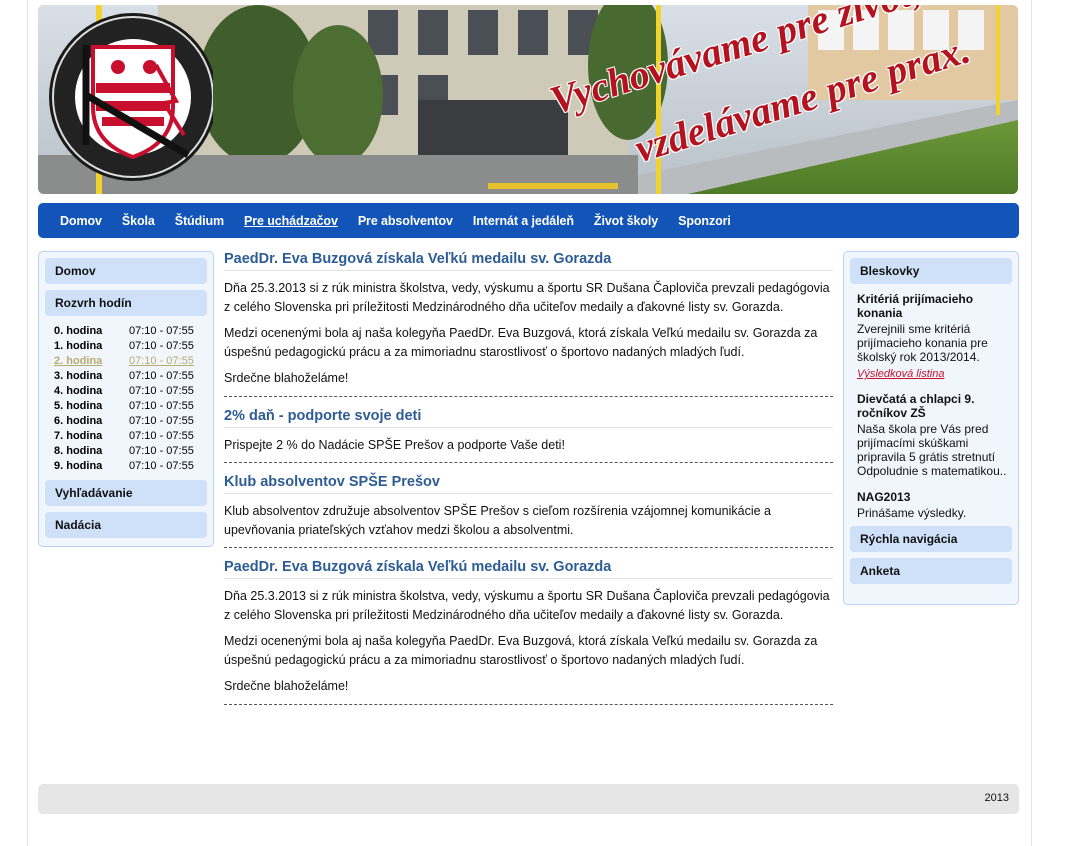 This screenshot has width=1089, height=846. I want to click on nav-item-zivot-skoly: Život školy, so click(626, 221).